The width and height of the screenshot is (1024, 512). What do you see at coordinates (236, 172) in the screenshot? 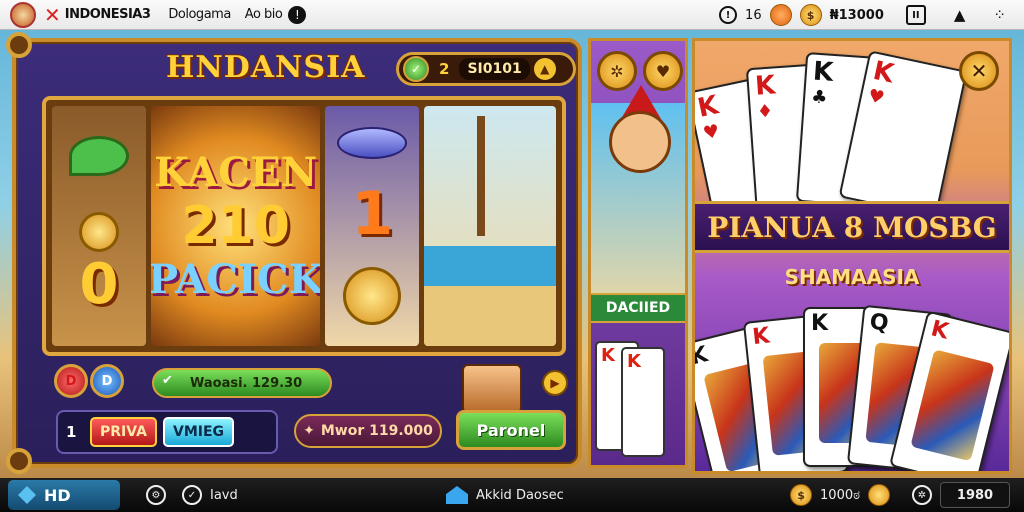
I see `kacen-symbol: KACEN` at bounding box center [236, 172].